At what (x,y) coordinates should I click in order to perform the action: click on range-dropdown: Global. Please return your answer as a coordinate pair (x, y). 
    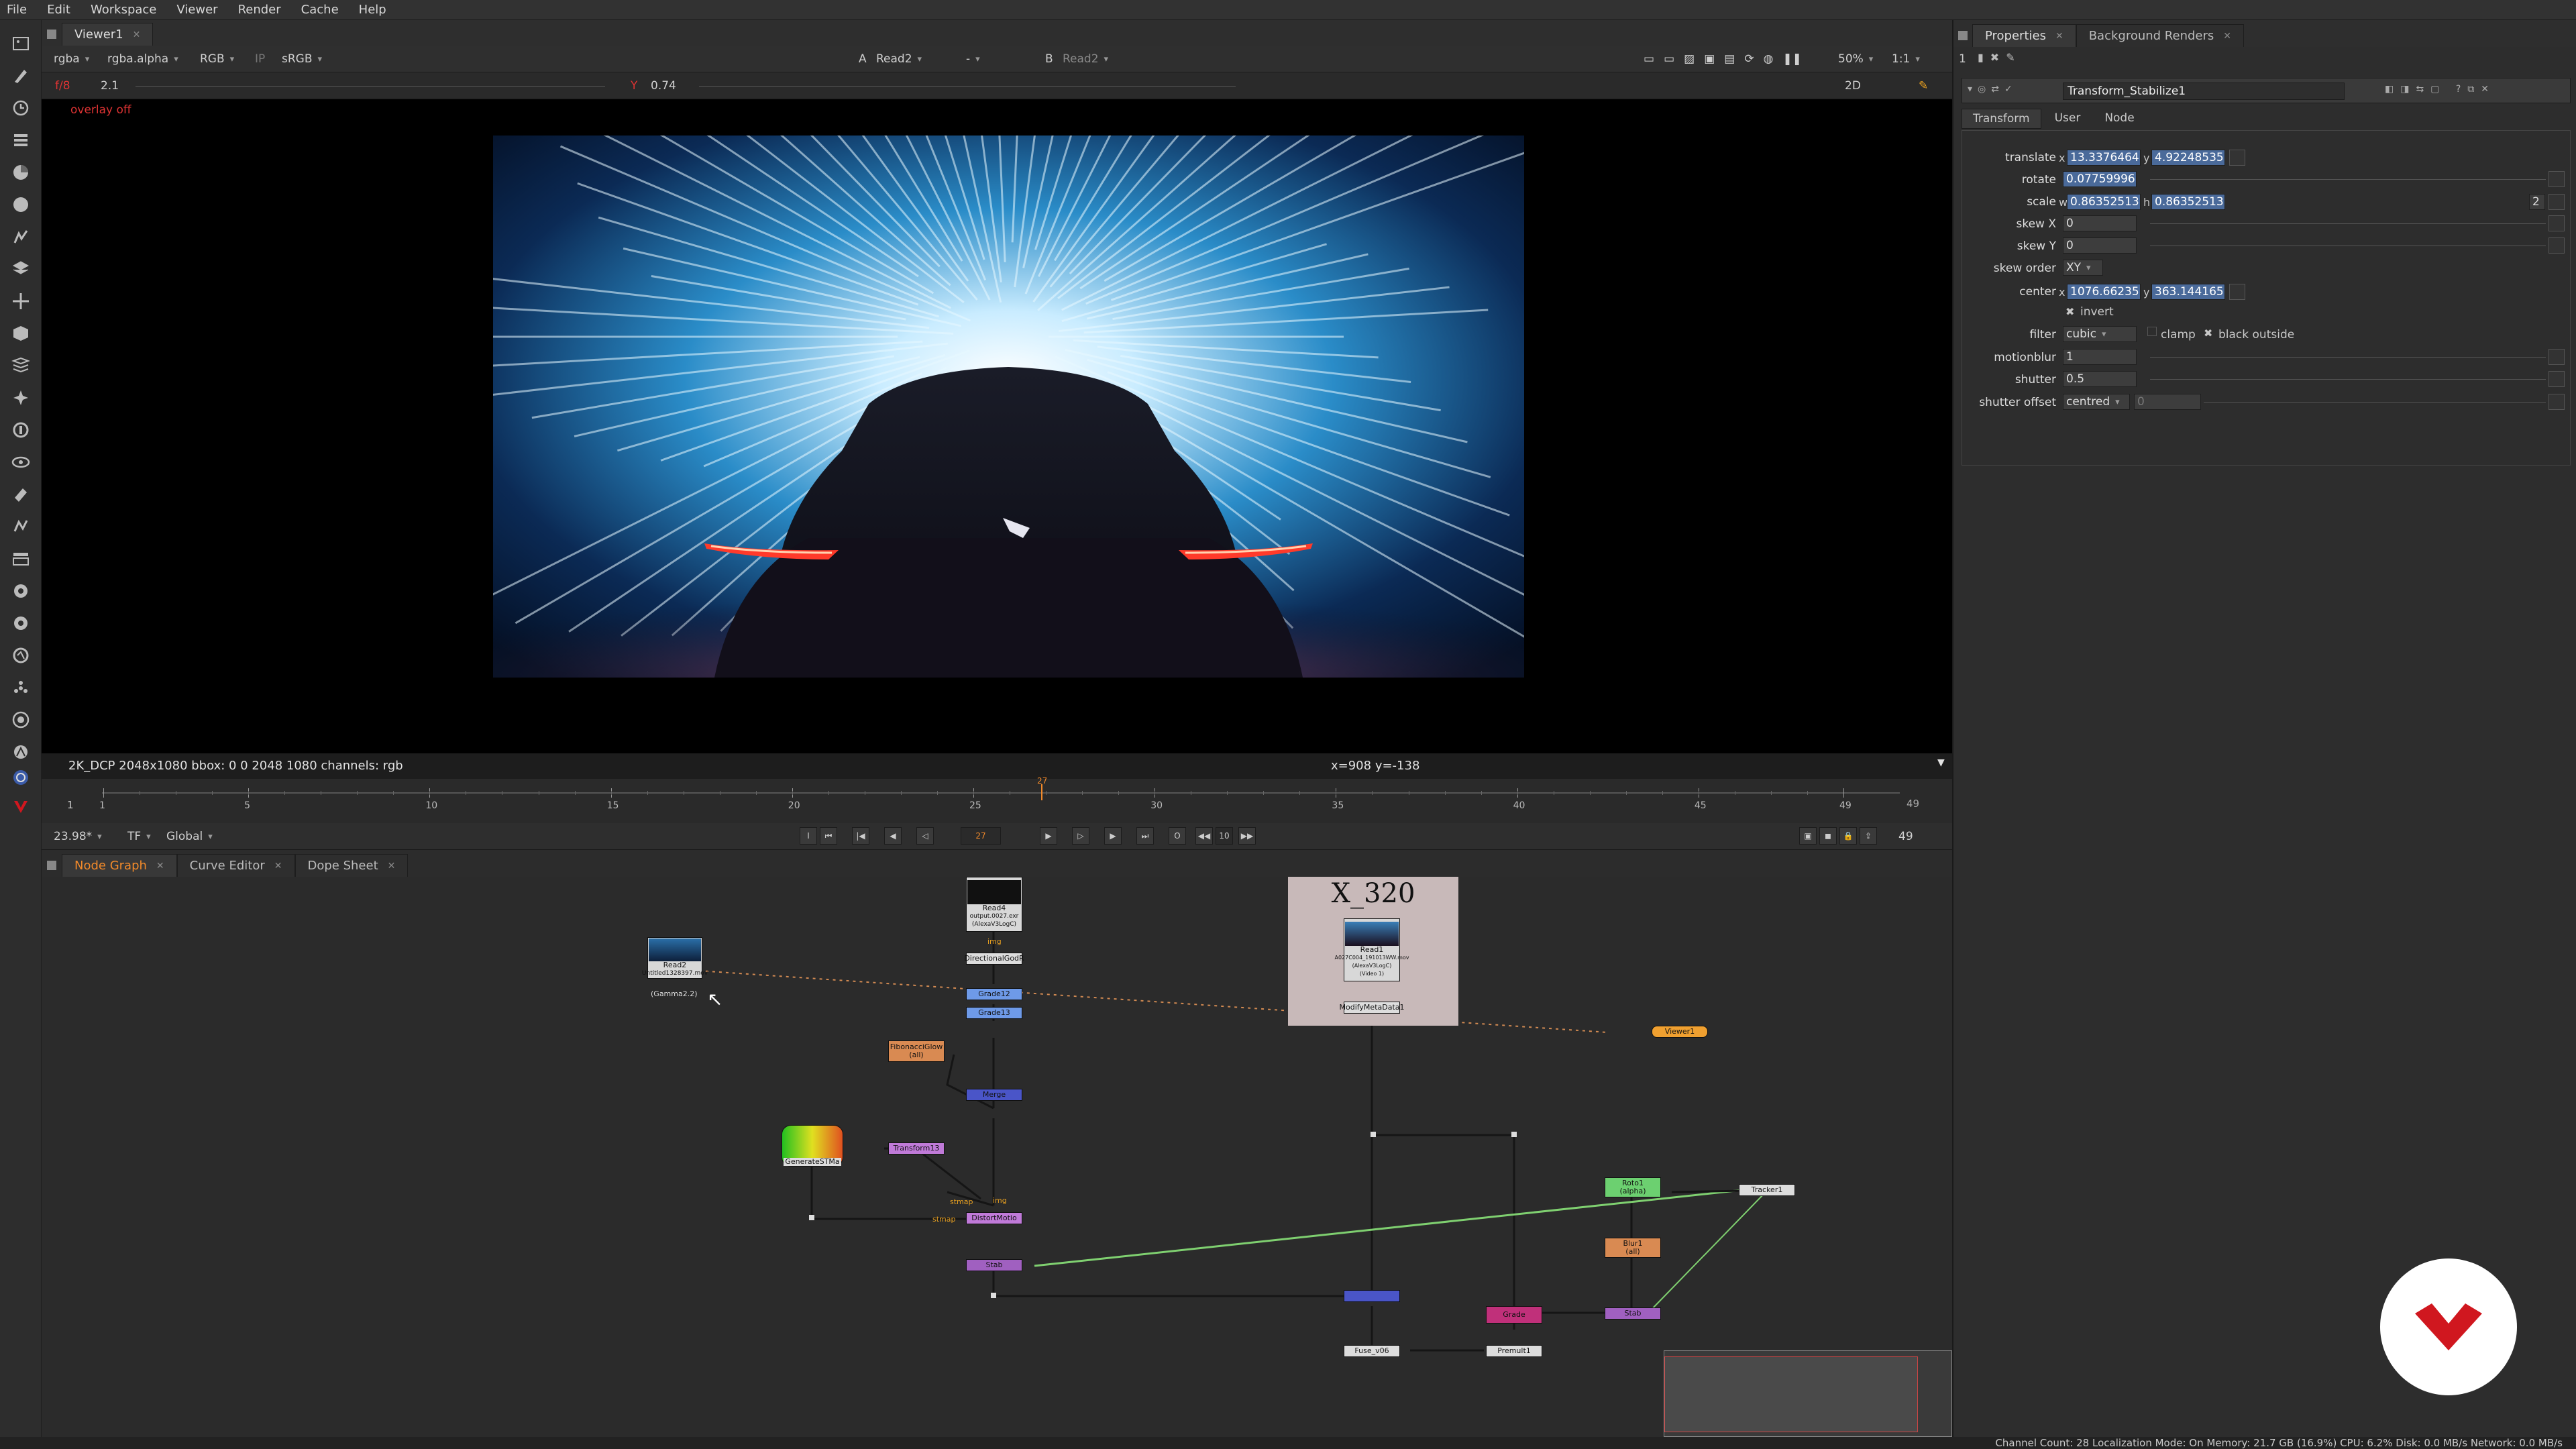
    Looking at the image, I should click on (189, 836).